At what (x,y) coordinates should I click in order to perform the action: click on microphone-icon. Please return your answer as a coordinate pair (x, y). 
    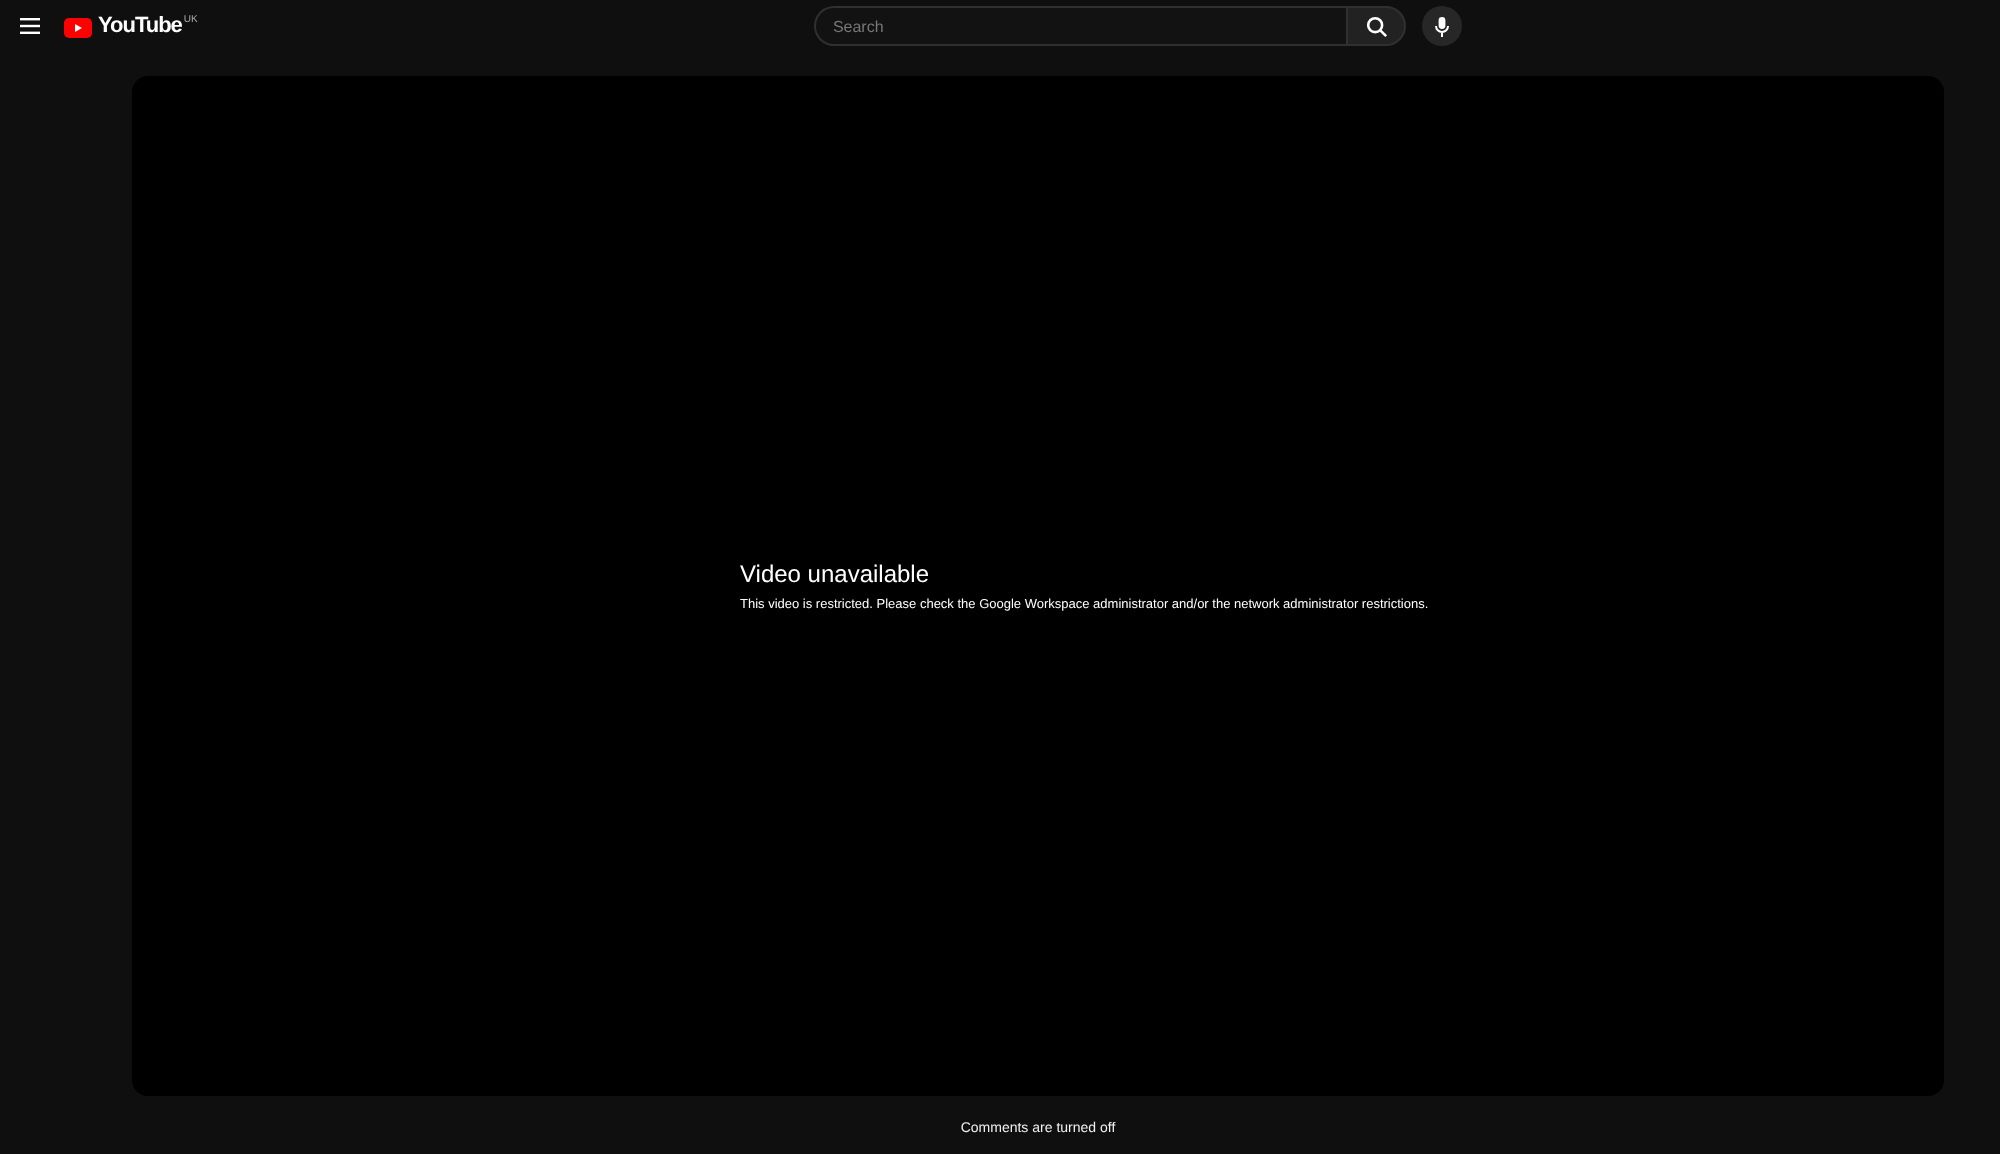
    Looking at the image, I should click on (1442, 26).